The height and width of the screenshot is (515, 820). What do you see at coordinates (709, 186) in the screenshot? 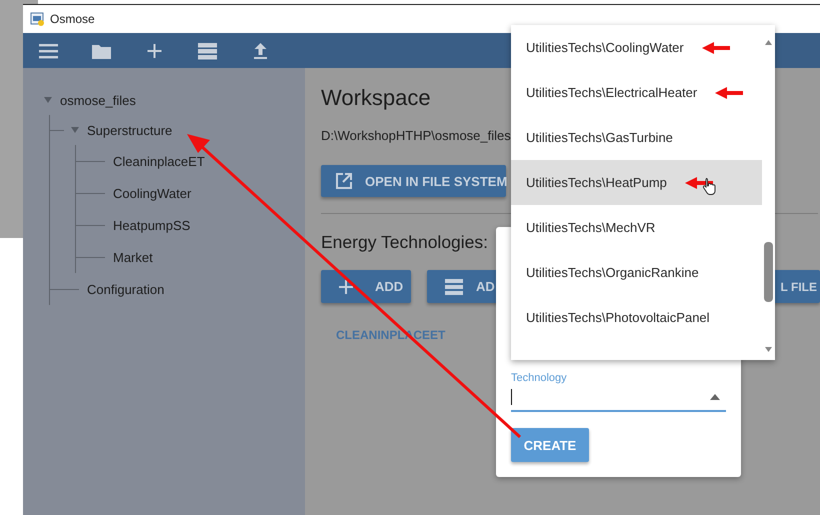
I see `hand-cursor-icon` at bounding box center [709, 186].